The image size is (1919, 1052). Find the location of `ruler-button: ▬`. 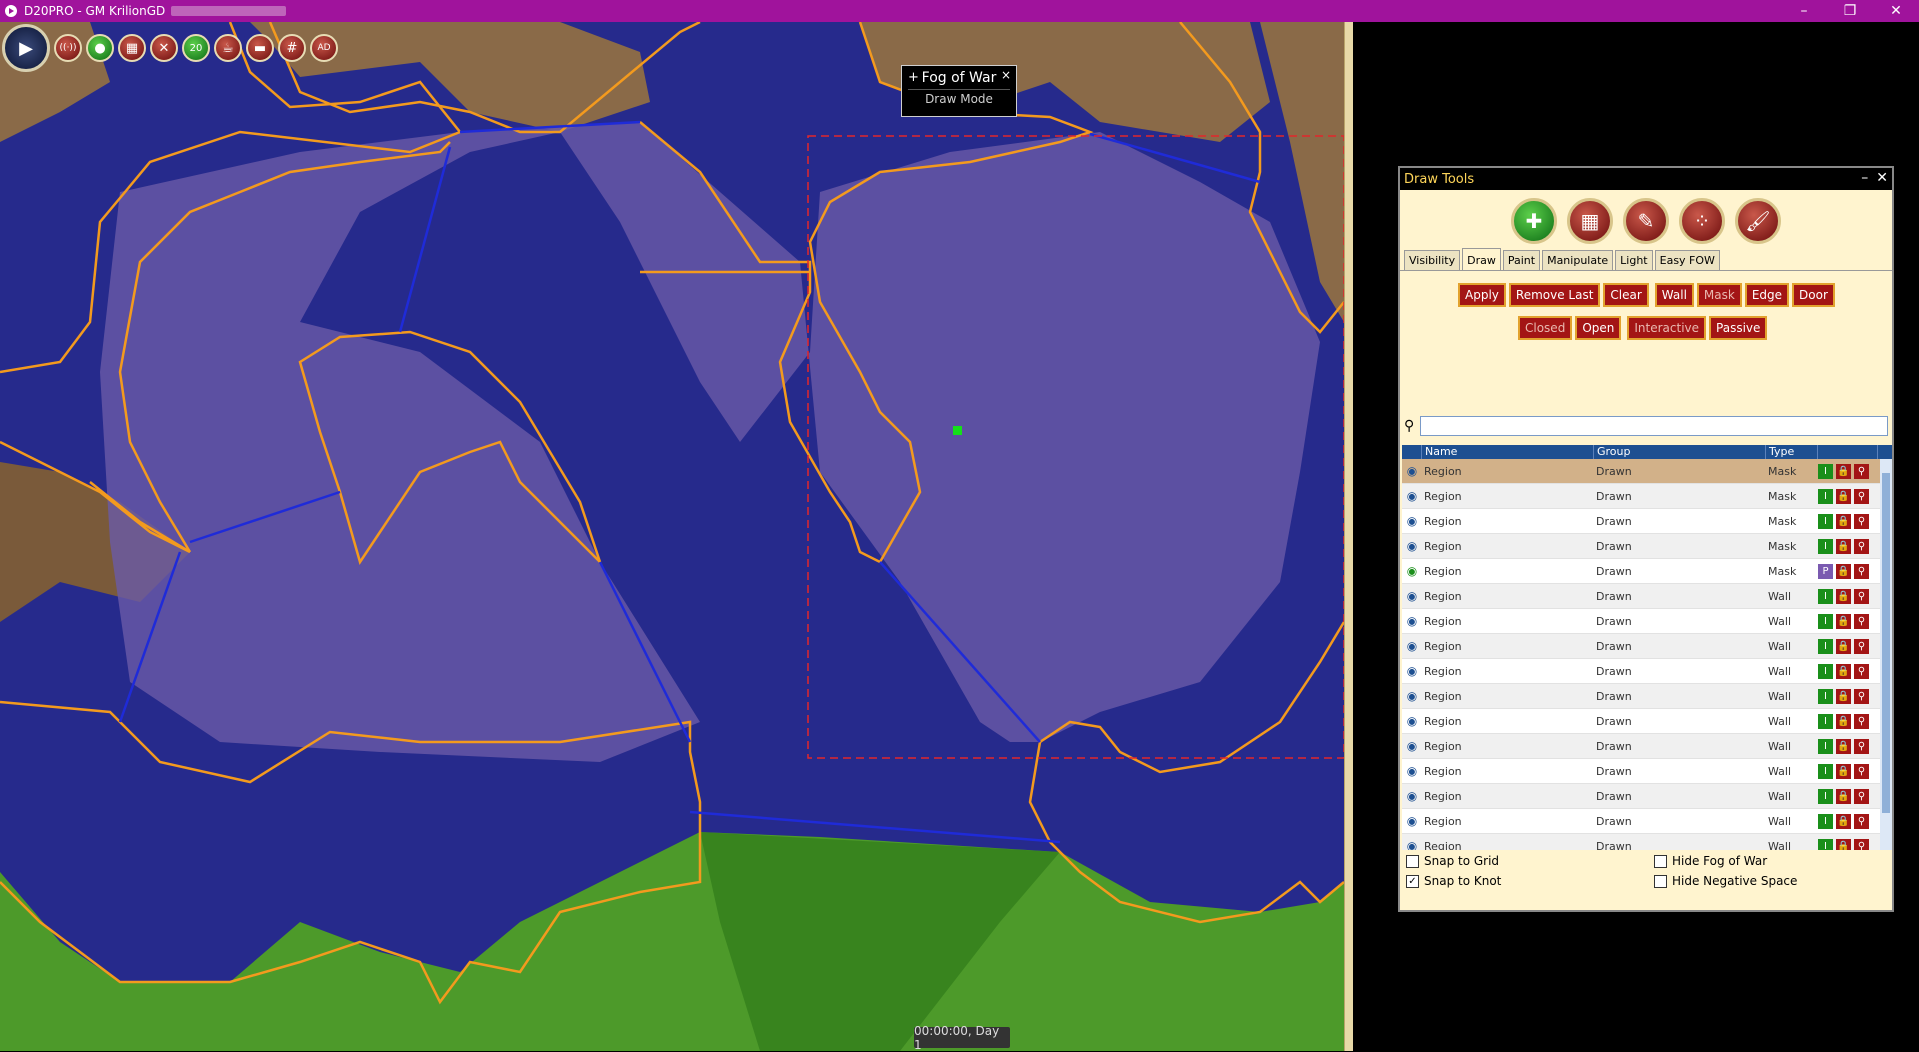

ruler-button: ▬ is located at coordinates (260, 48).